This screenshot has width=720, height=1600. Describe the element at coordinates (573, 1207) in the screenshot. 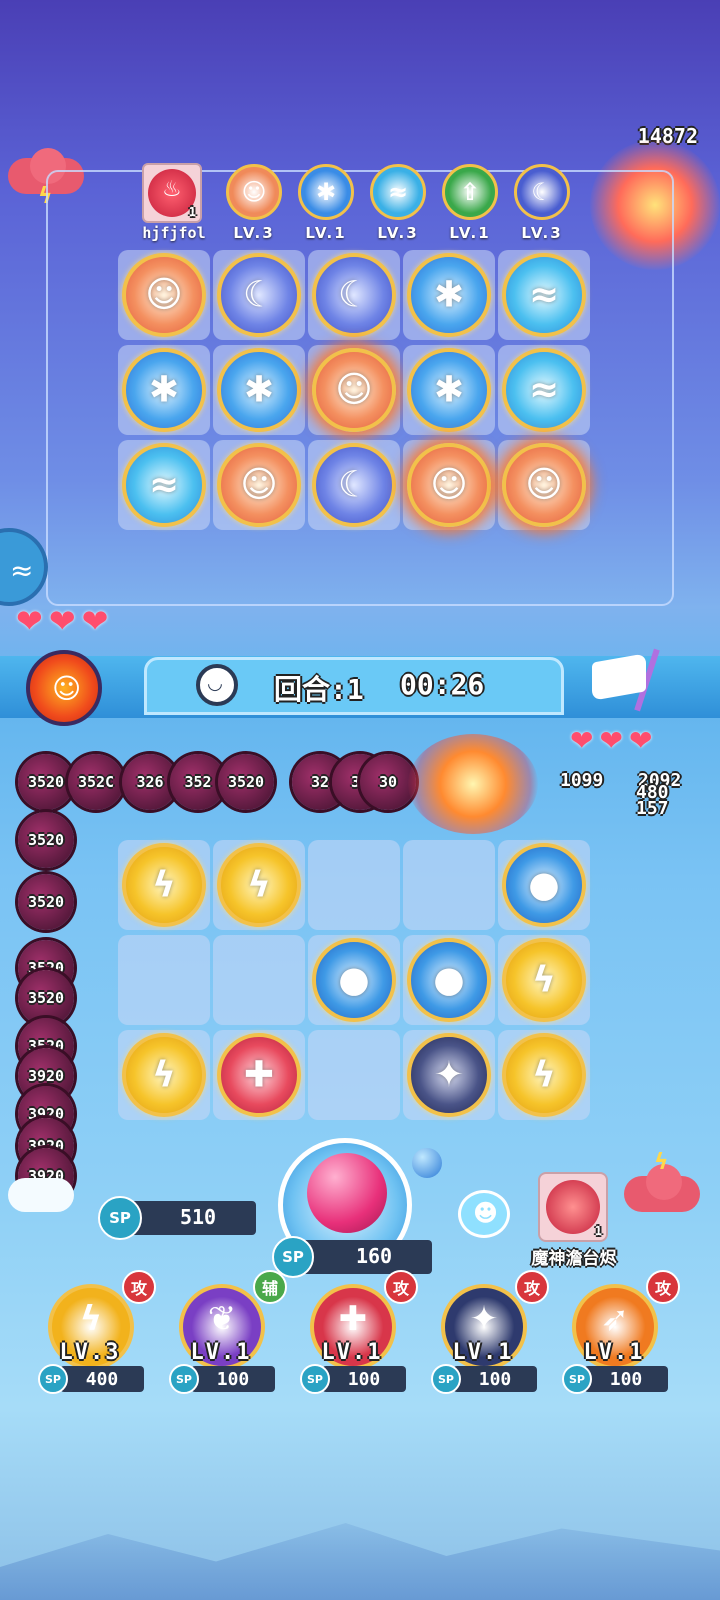

I see `boss-card: 1` at that location.